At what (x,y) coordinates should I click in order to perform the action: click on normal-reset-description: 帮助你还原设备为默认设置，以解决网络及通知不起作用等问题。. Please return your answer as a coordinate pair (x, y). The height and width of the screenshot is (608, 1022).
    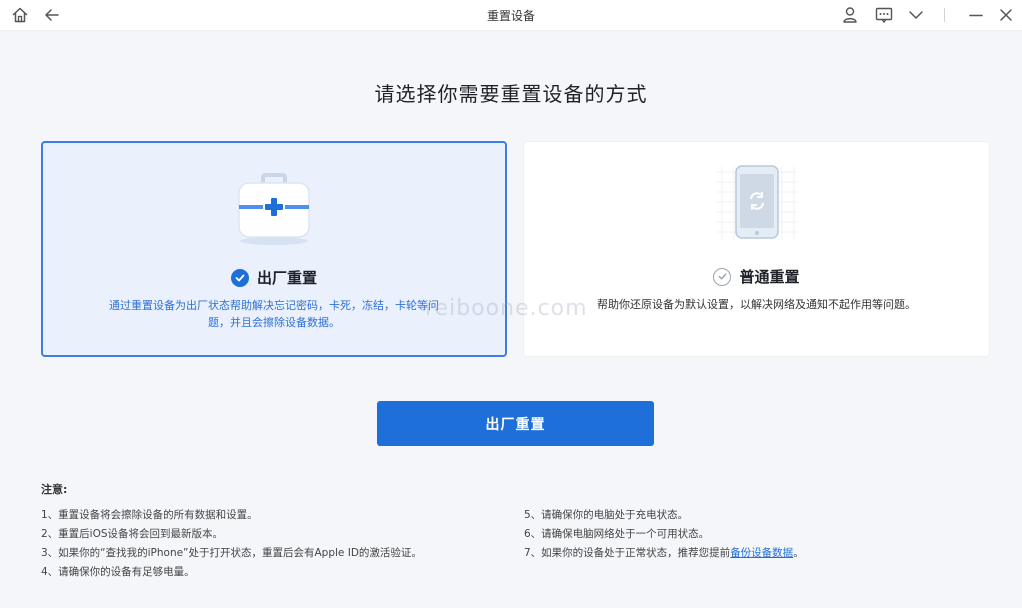
    Looking at the image, I should click on (756, 304).